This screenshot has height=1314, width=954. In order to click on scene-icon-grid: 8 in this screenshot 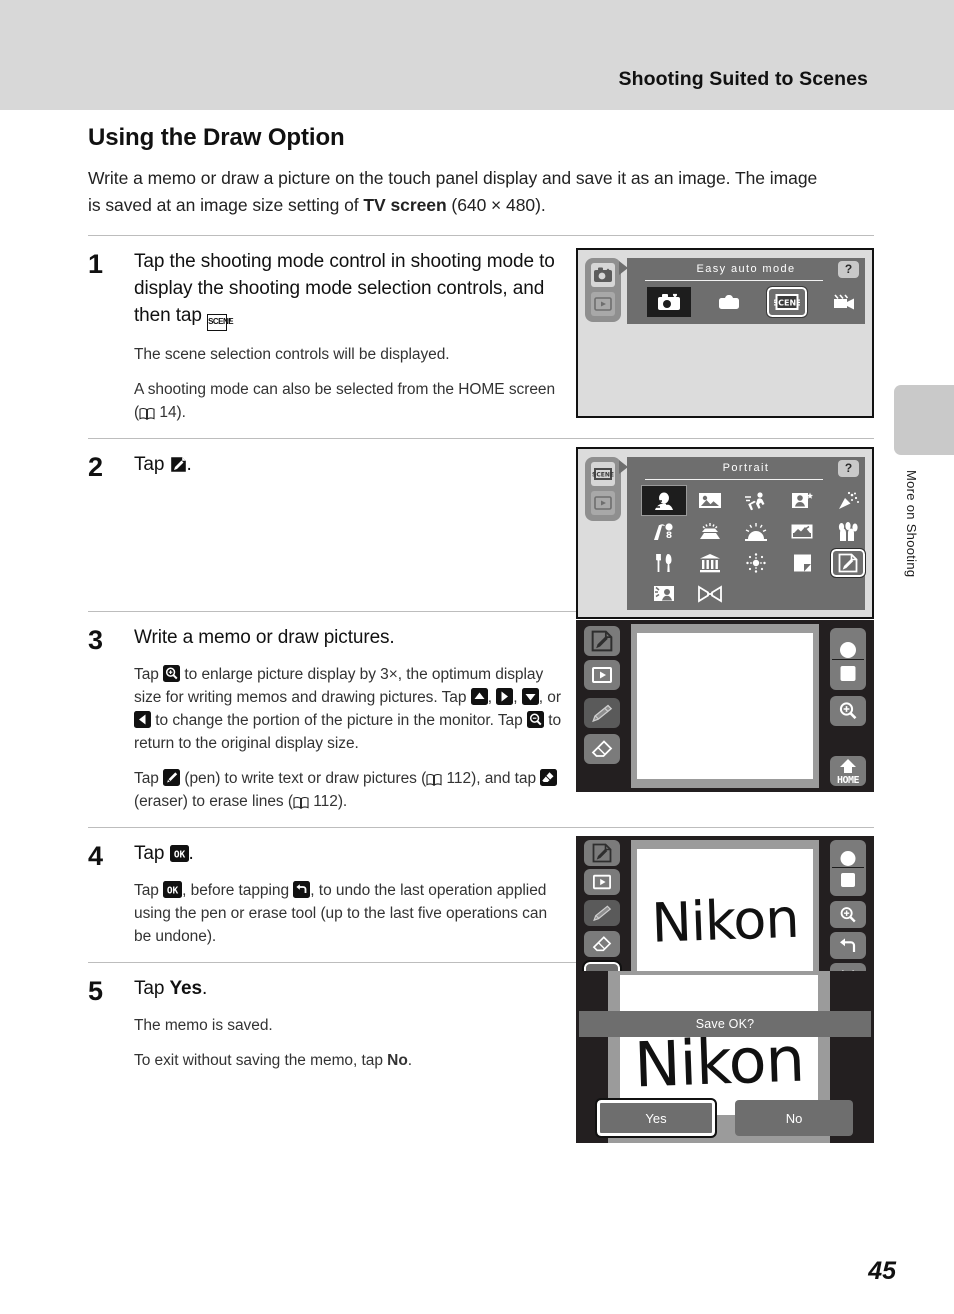, I will do `click(753, 547)`.